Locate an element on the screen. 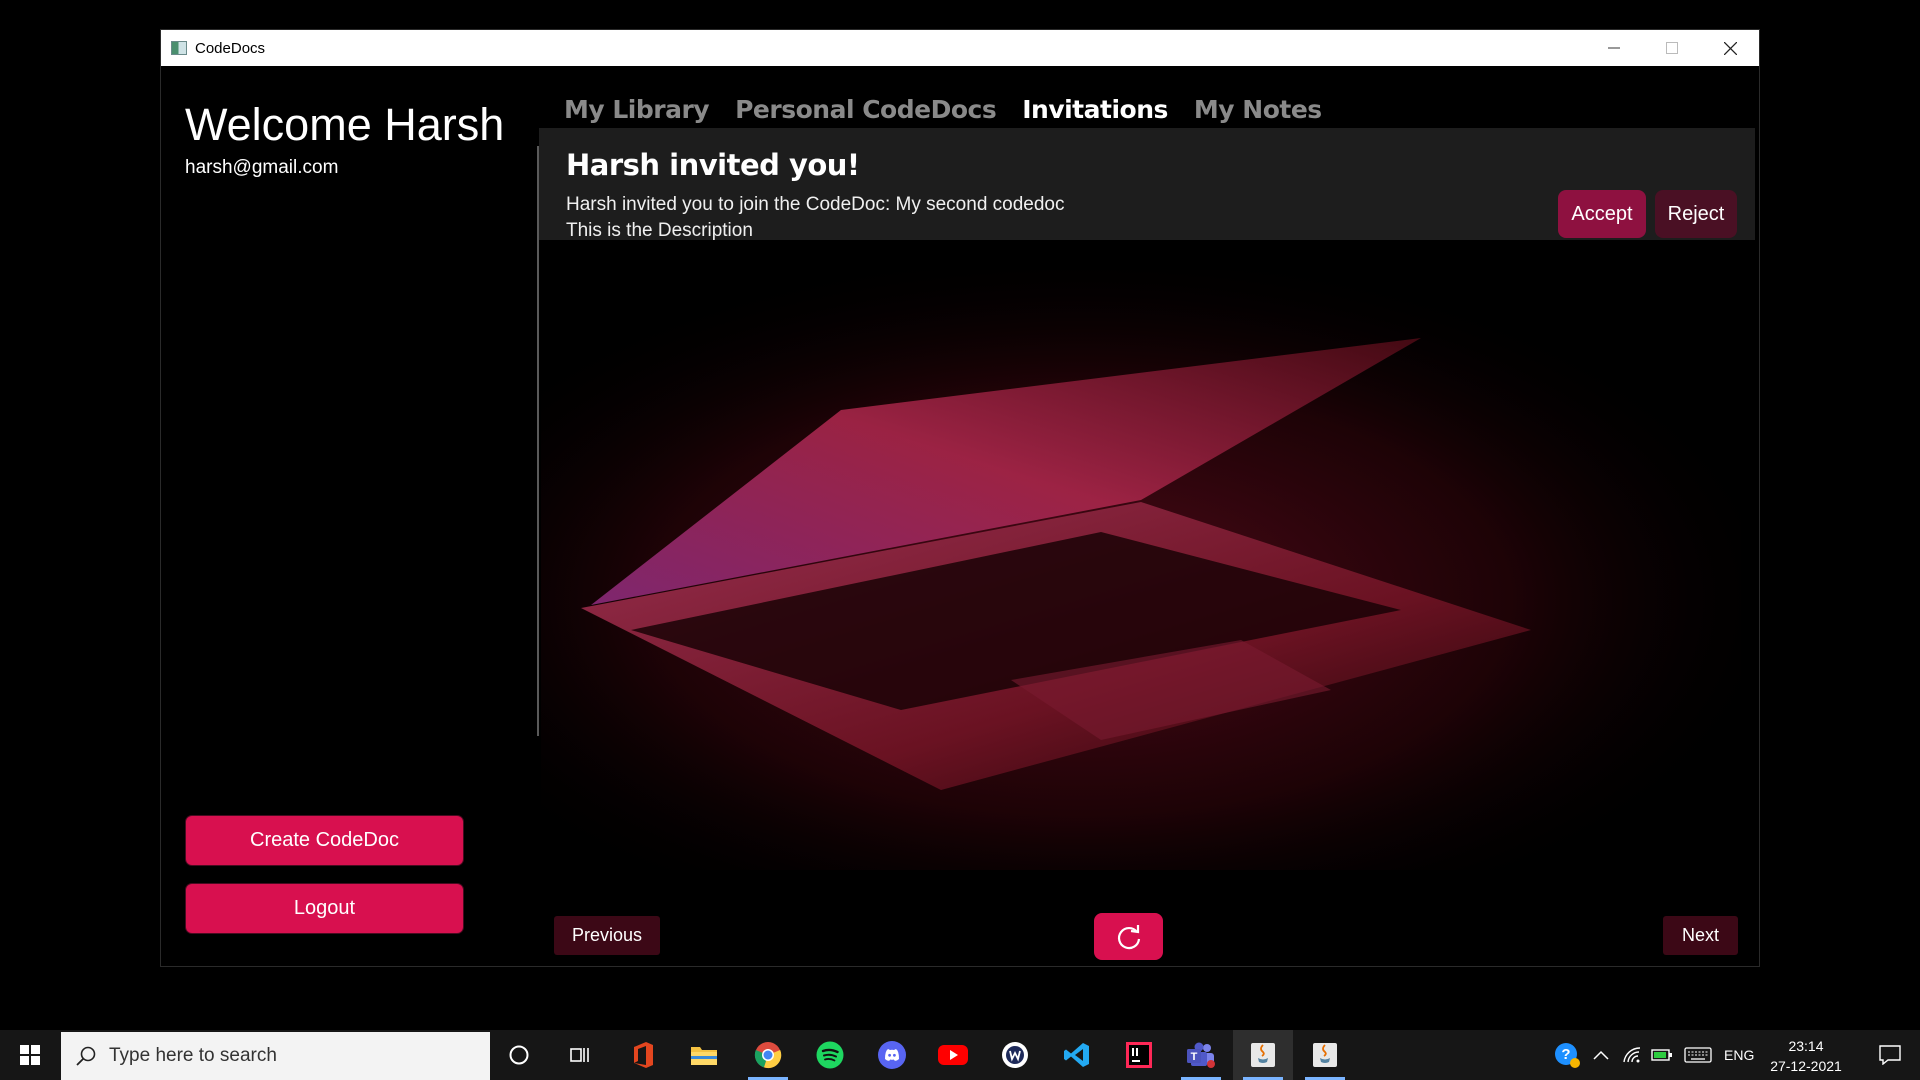  youtube-icon is located at coordinates (953, 1055).